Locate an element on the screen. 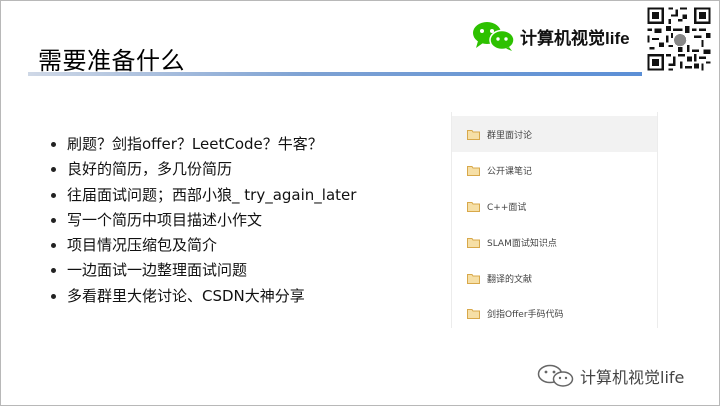 The image size is (720, 406). brand-header: 计算机视觉life is located at coordinates (550, 36).